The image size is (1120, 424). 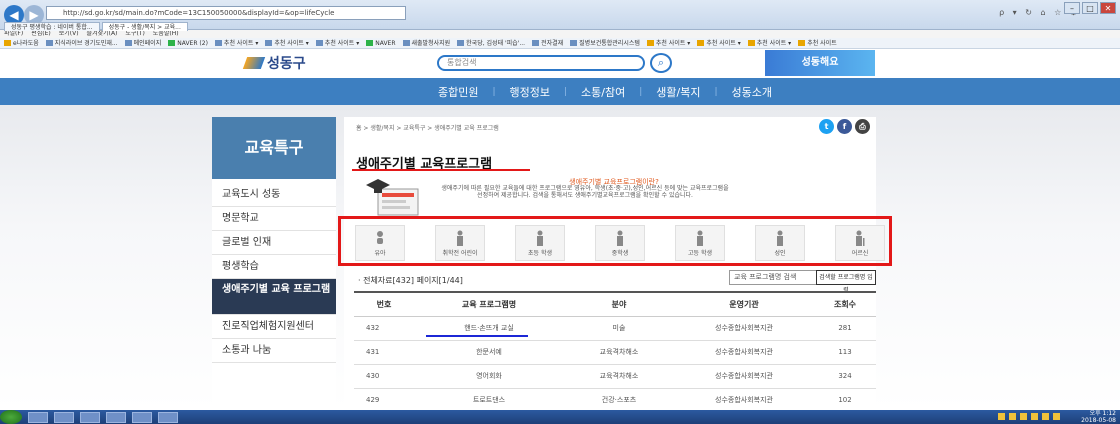 What do you see at coordinates (410, 280) in the screenshot?
I see `list-summary: · 전체자료[432] 페이지[1/44]` at bounding box center [410, 280].